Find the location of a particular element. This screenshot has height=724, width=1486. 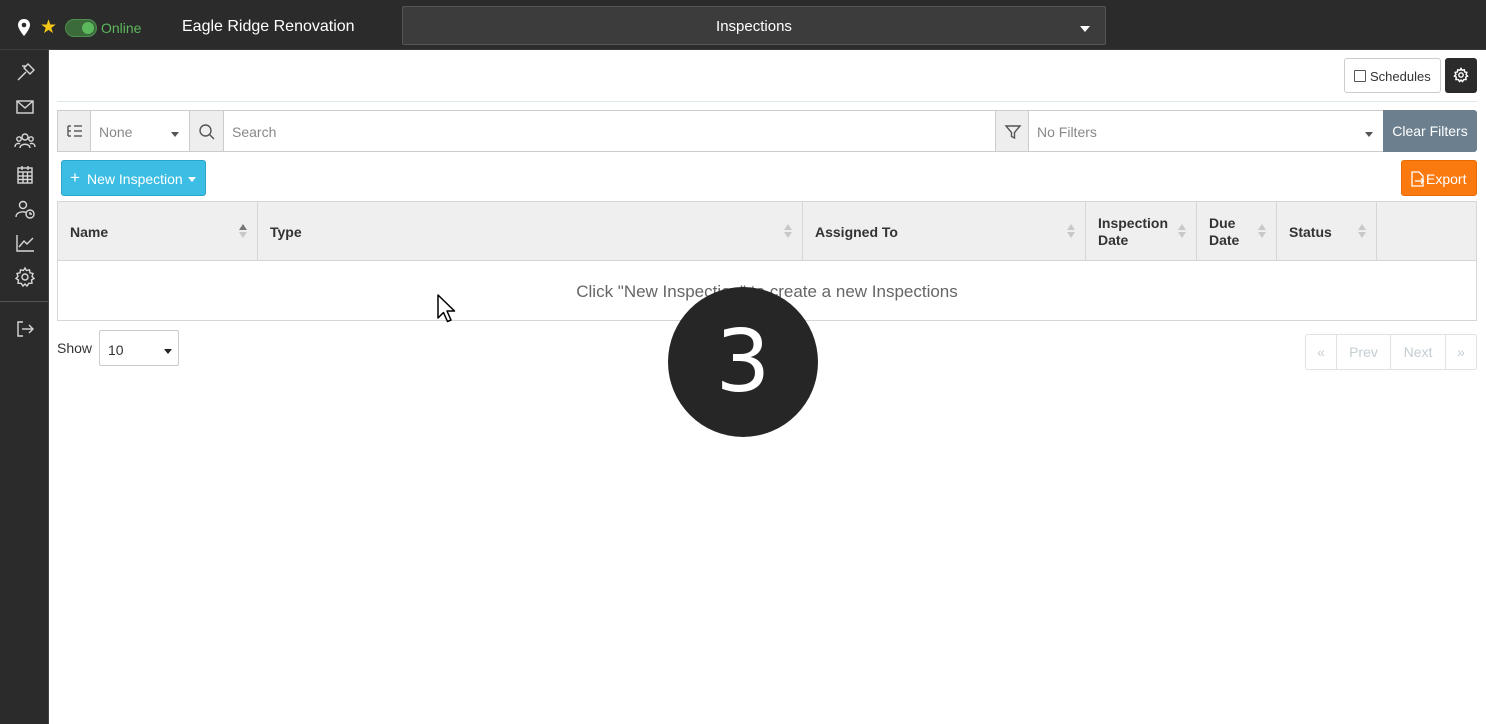

step-number-badge: 3 is located at coordinates (743, 362).